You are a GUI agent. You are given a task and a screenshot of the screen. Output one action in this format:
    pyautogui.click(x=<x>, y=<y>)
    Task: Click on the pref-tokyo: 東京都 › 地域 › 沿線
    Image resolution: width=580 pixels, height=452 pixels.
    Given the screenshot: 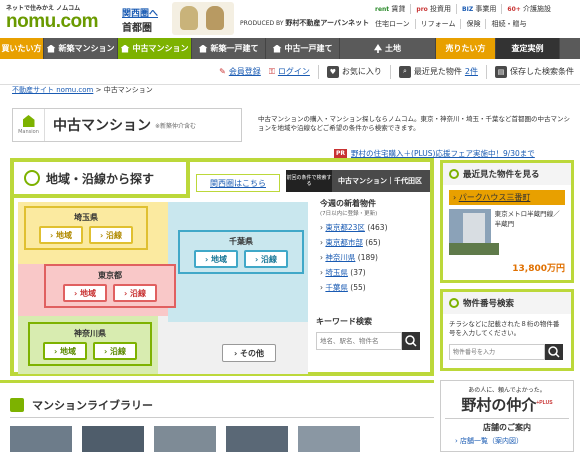 What is the action you would take?
    pyautogui.click(x=110, y=286)
    